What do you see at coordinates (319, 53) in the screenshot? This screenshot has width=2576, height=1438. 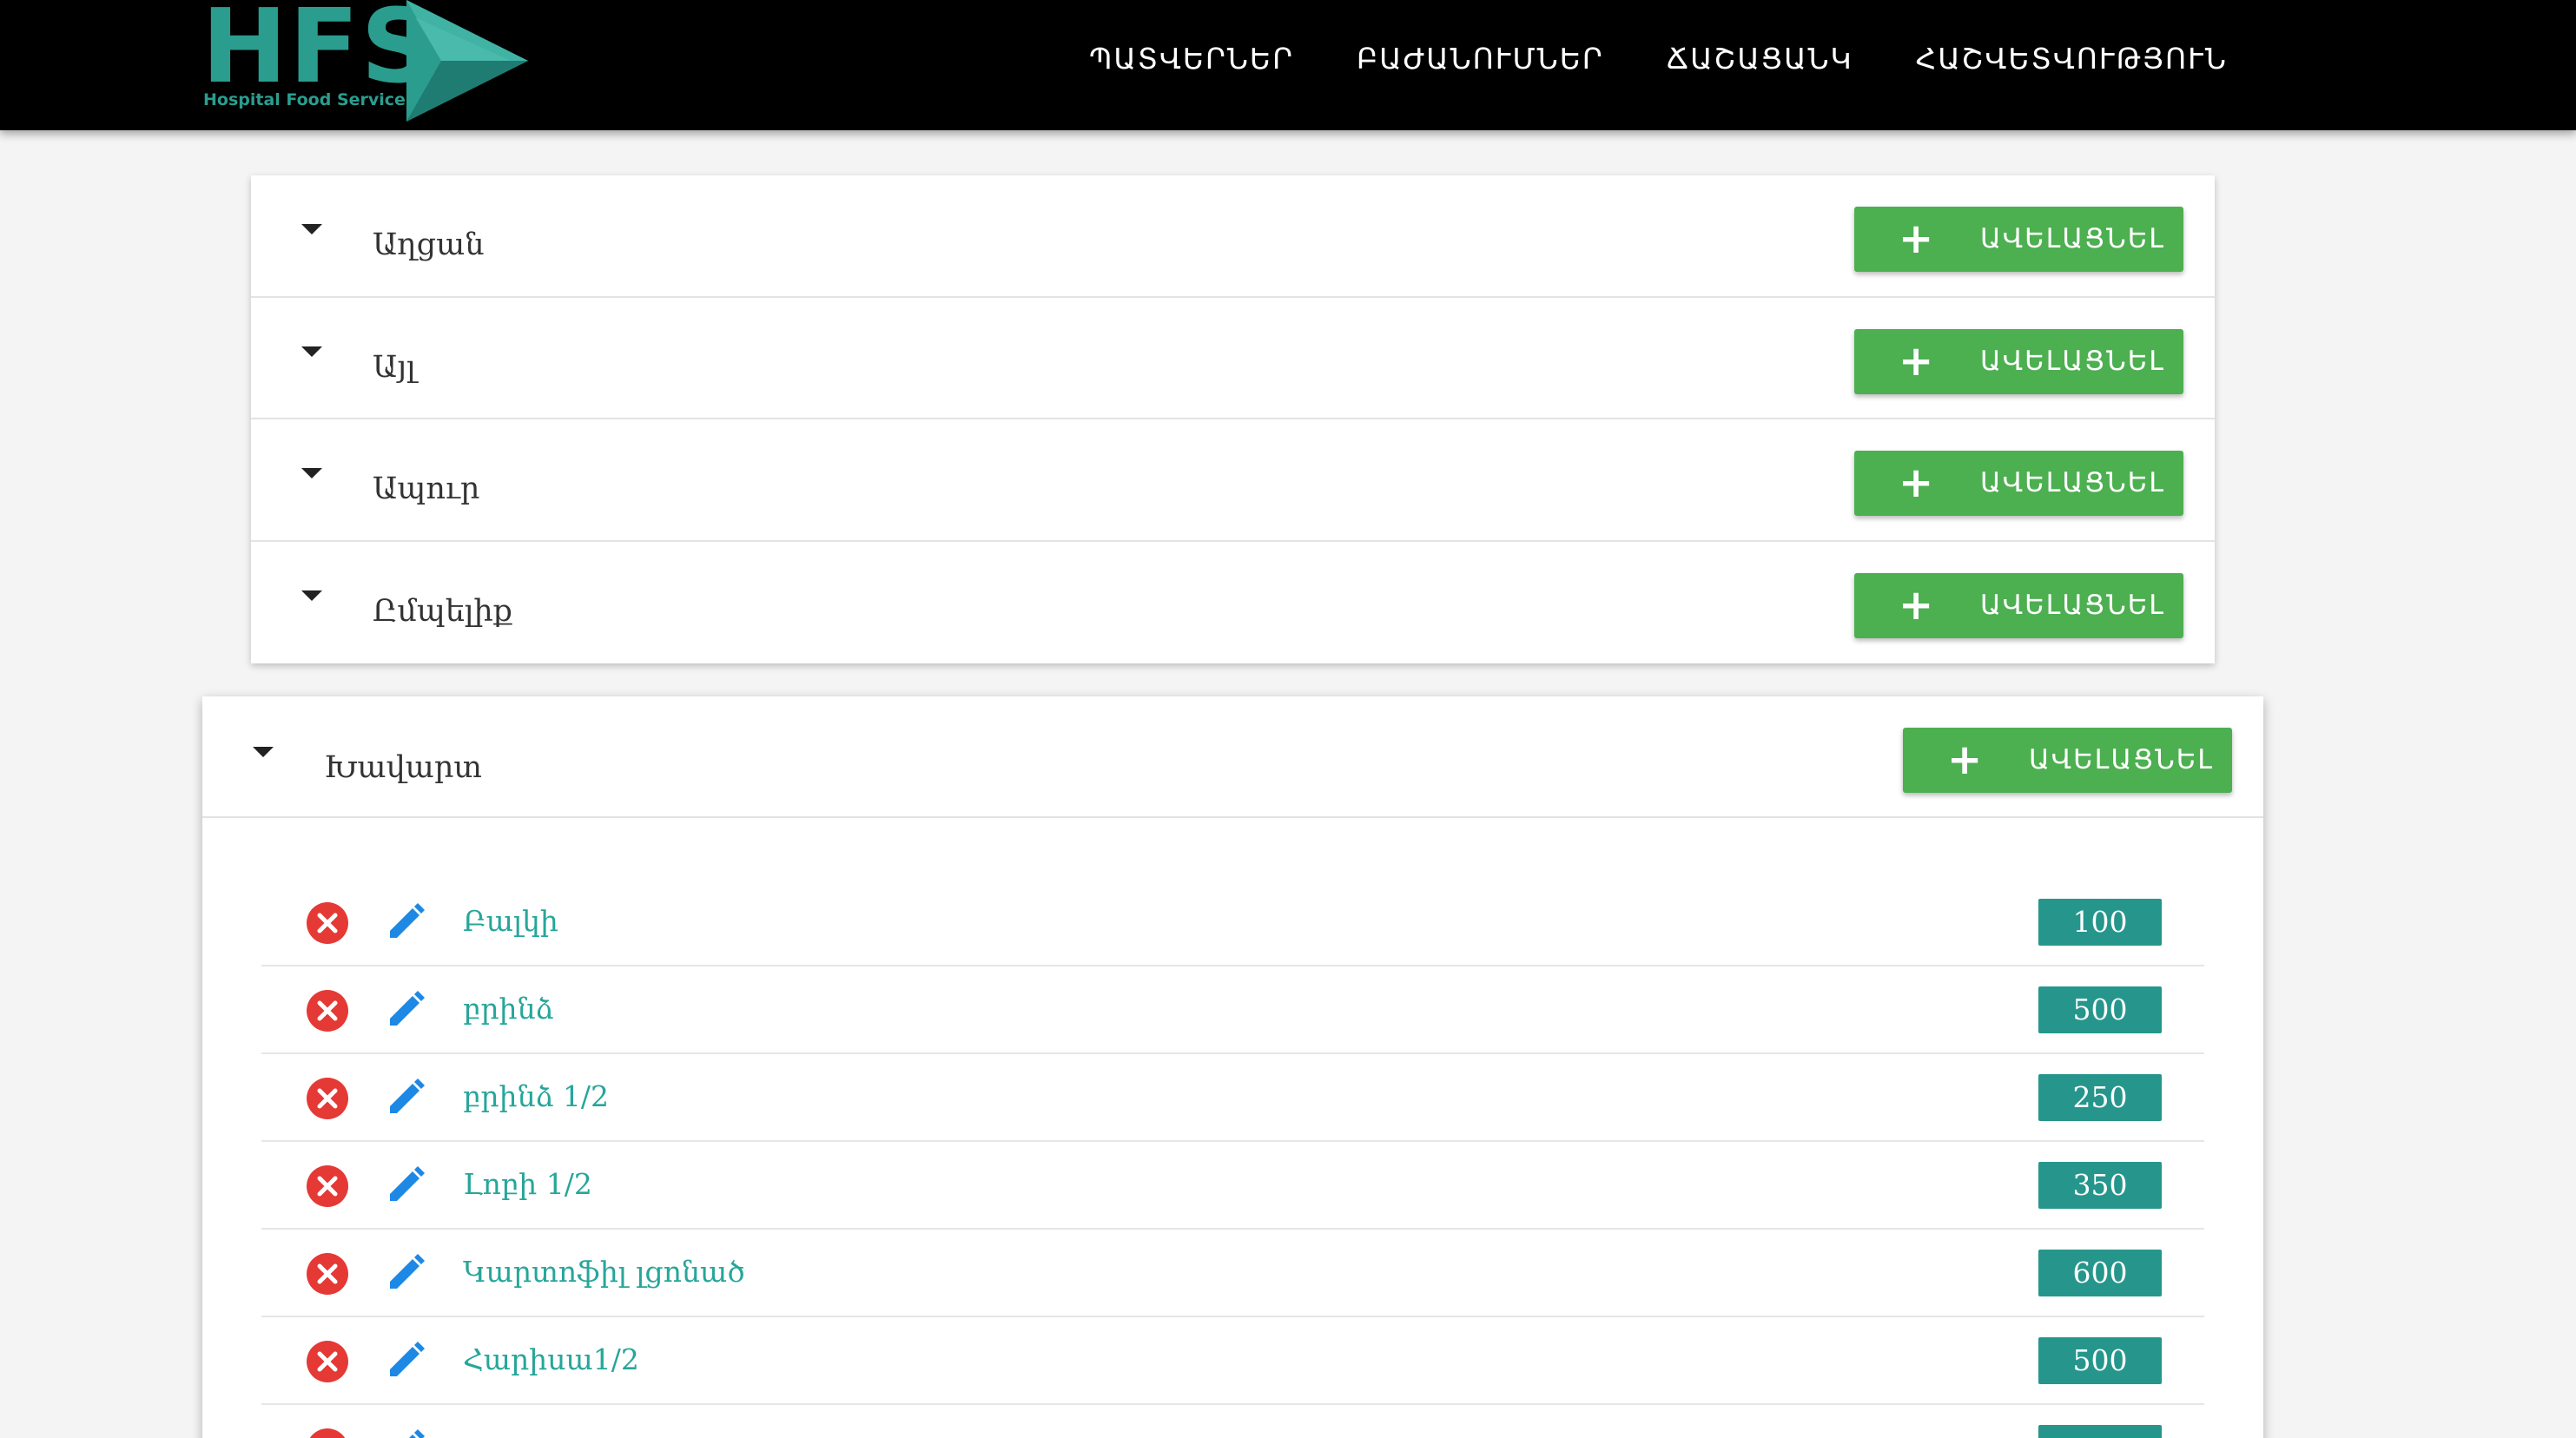 I see `logo-text: HFS` at bounding box center [319, 53].